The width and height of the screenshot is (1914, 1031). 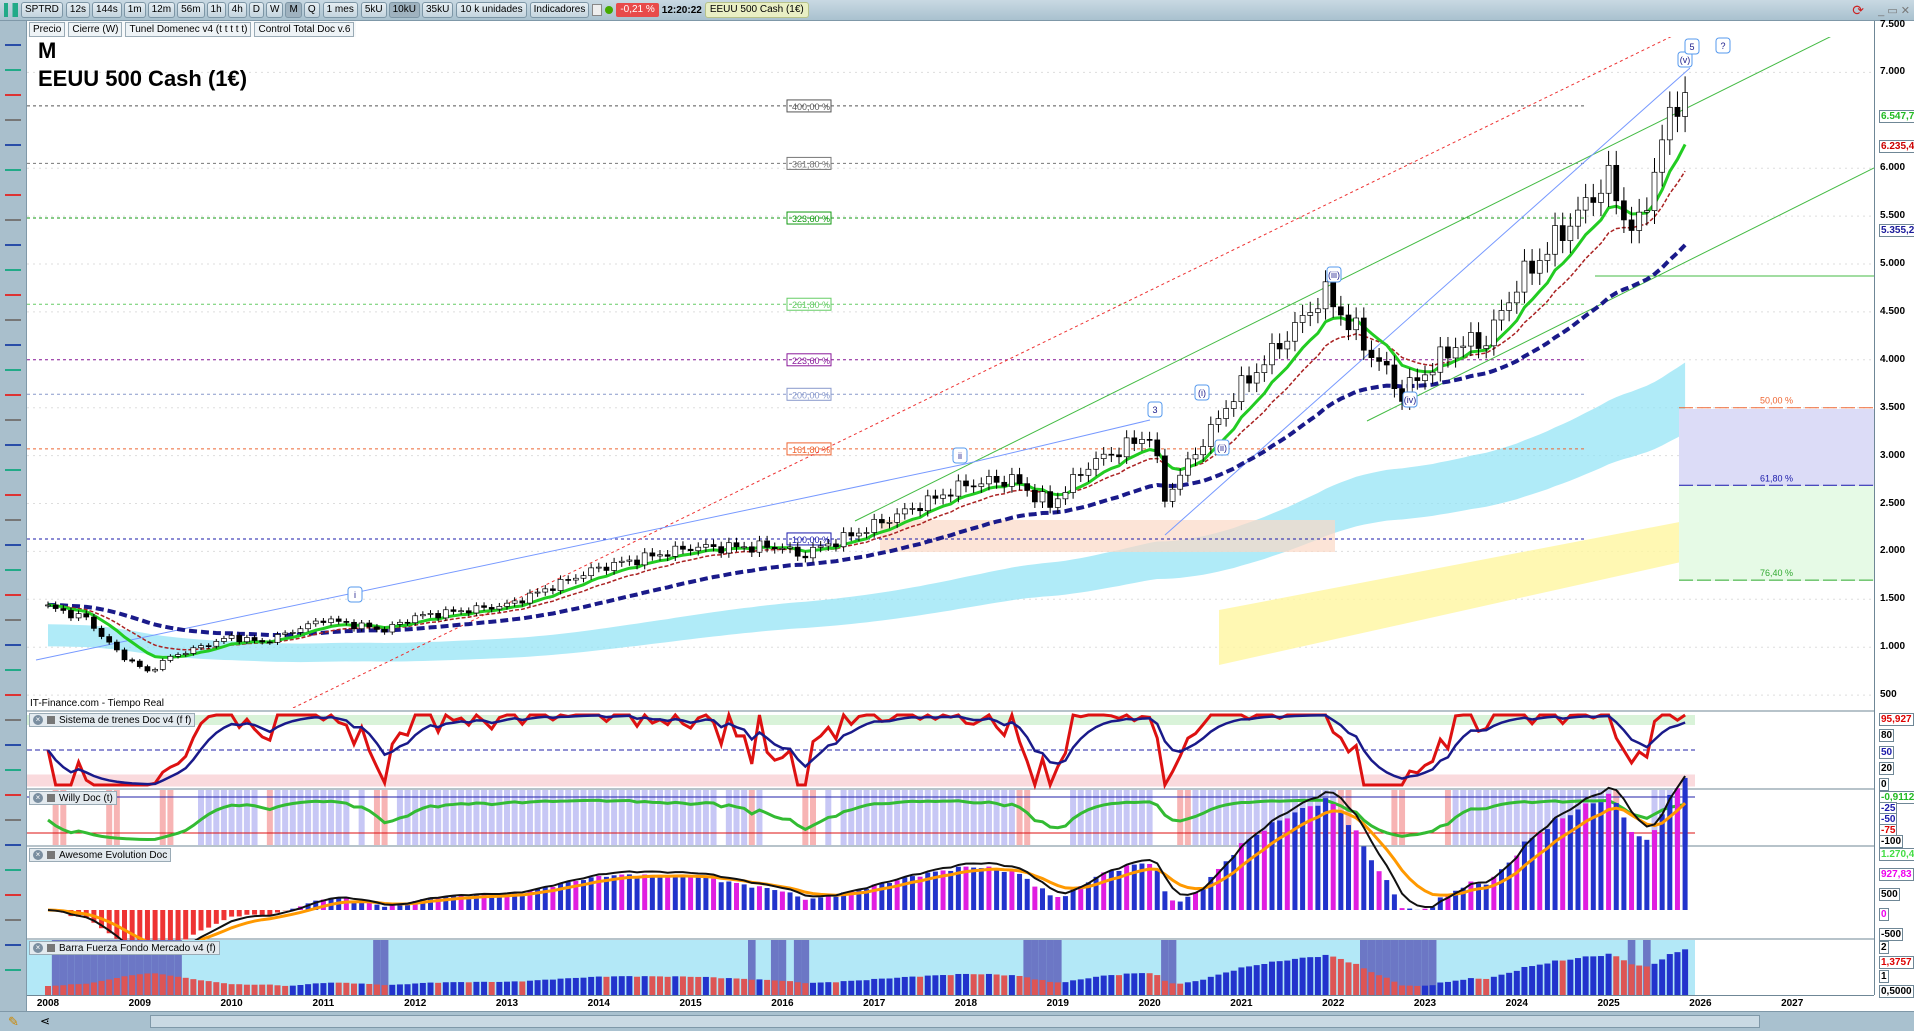 What do you see at coordinates (124, 948) in the screenshot?
I see `panel-title: × Barra Fuerza Fondo Mercado v4 (f)` at bounding box center [124, 948].